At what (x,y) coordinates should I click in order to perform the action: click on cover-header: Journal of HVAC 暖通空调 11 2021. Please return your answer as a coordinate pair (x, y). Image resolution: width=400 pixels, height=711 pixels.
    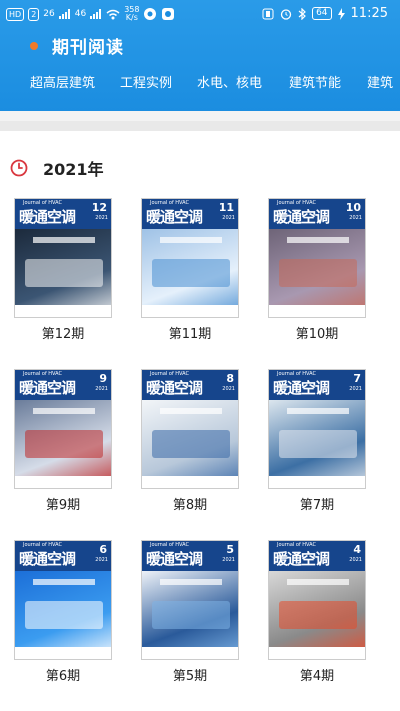
    Looking at the image, I should click on (190, 214).